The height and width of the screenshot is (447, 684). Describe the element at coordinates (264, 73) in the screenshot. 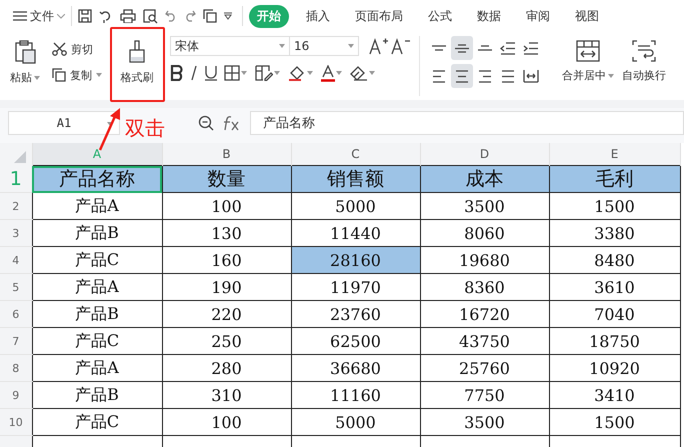

I see `table-pencil-icon` at that location.